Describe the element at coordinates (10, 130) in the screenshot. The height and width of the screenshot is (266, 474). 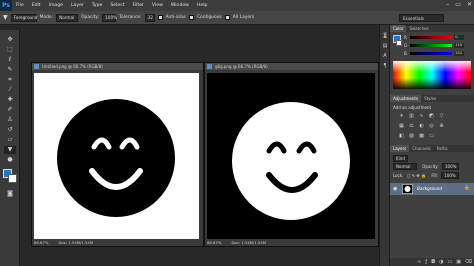
I see `history-brush-tool-icon: ↺` at that location.